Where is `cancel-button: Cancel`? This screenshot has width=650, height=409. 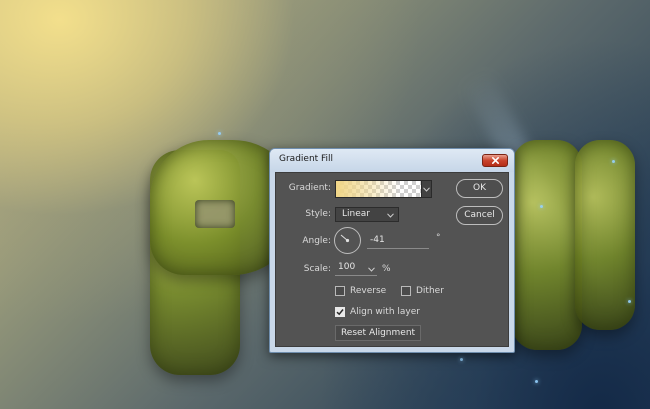
cancel-button: Cancel is located at coordinates (479, 215).